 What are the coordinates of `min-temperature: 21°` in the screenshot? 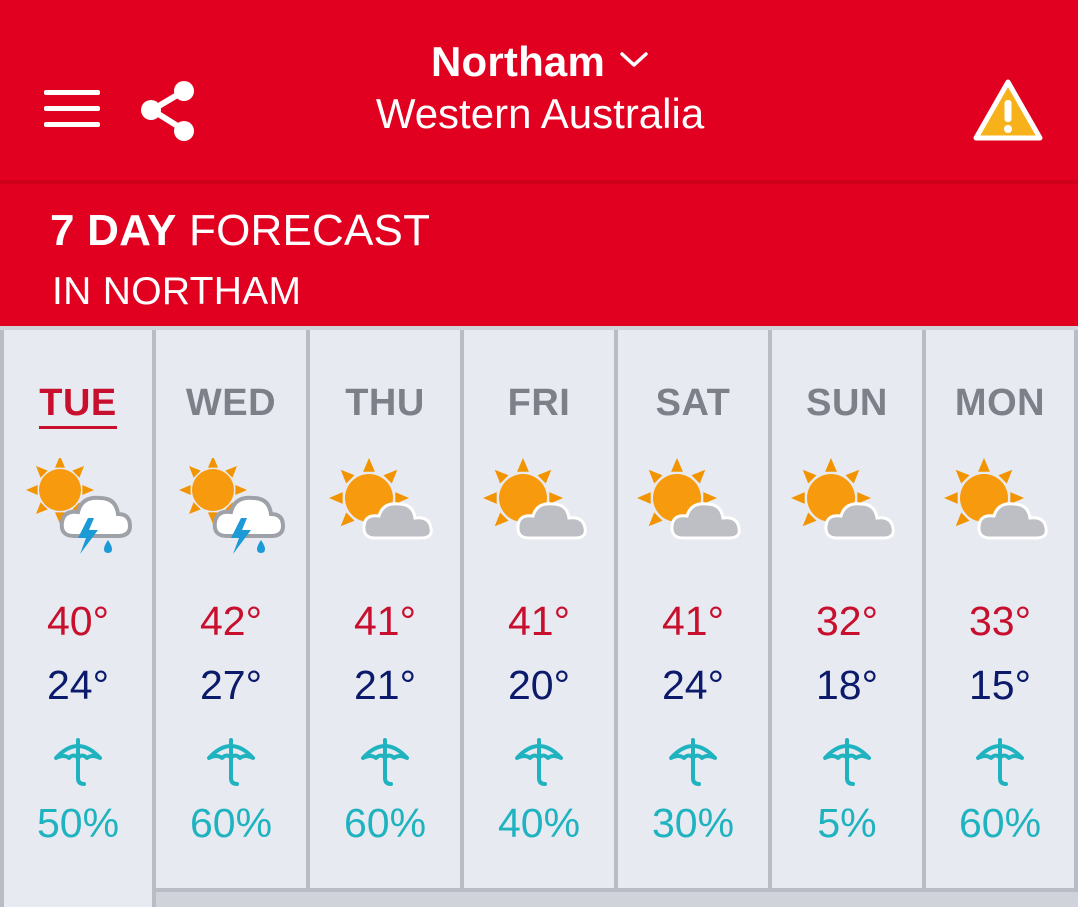 It's located at (384, 685).